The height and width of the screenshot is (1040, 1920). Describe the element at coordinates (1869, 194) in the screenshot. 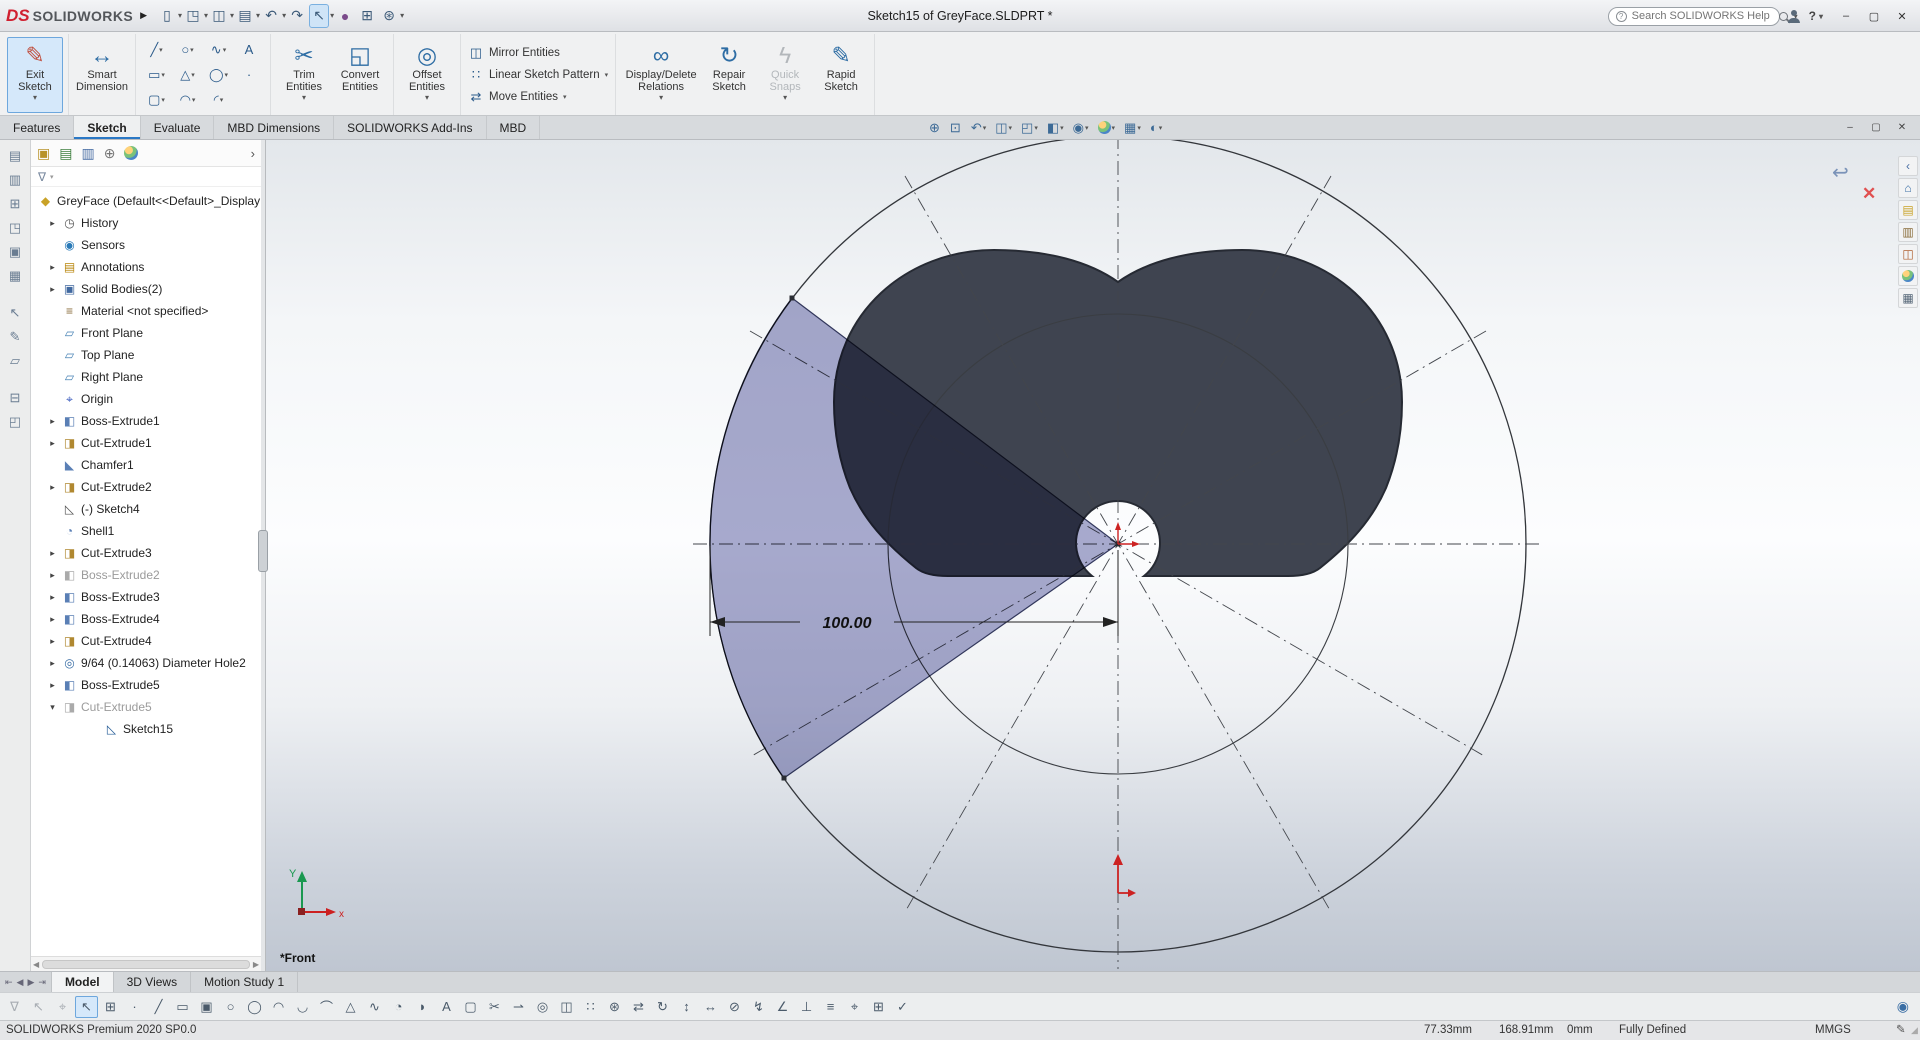

I see `confirmation-corner-cancel-icon: ✕` at that location.